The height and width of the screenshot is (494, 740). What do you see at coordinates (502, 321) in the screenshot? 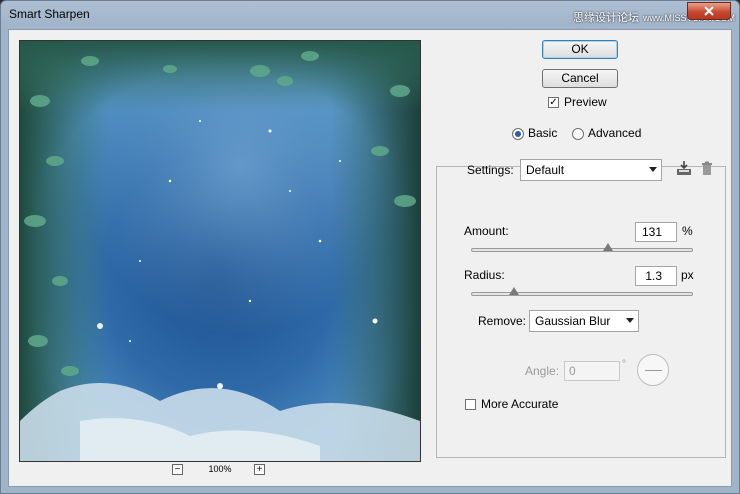
I see `remove-label: Remove:` at bounding box center [502, 321].